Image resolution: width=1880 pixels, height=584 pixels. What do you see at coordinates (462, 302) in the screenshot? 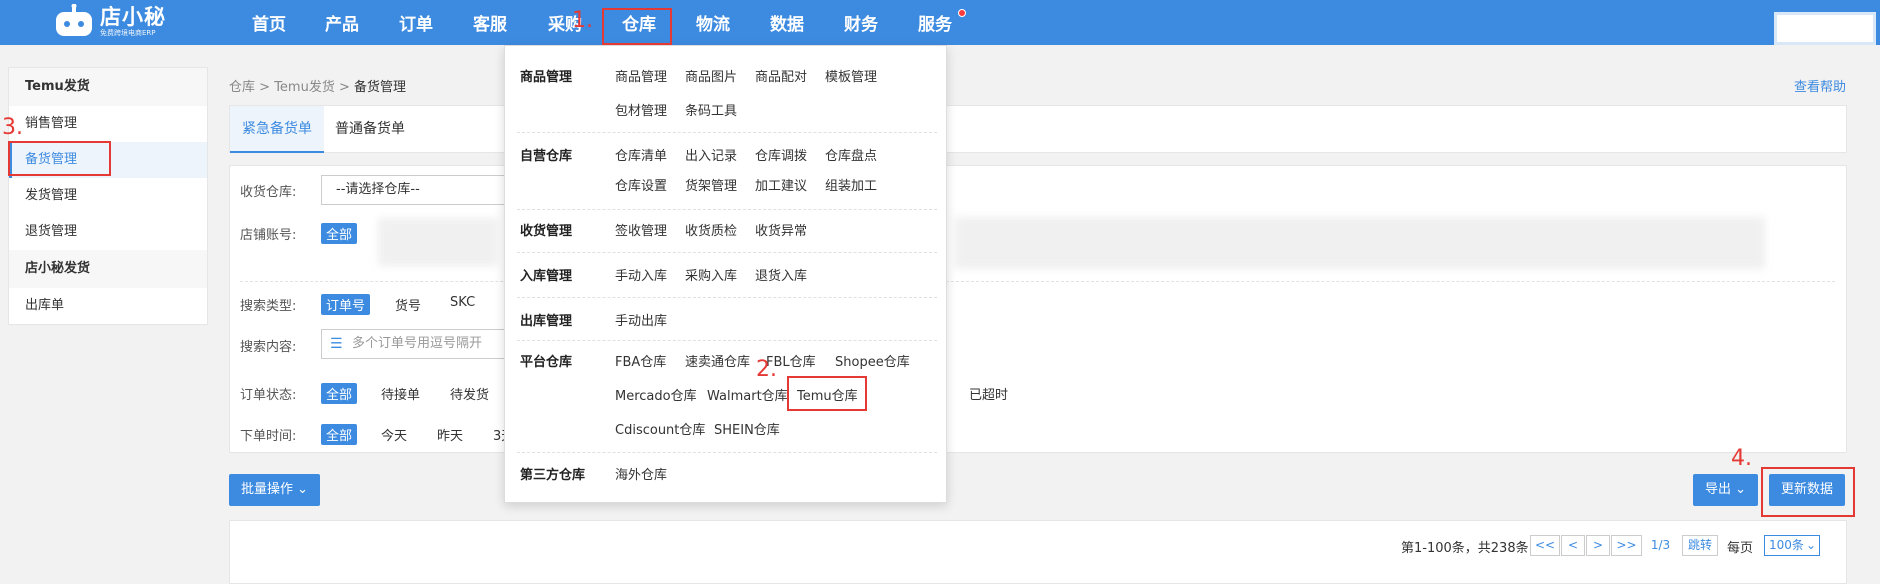
I see `search-type-skc: SKC` at bounding box center [462, 302].